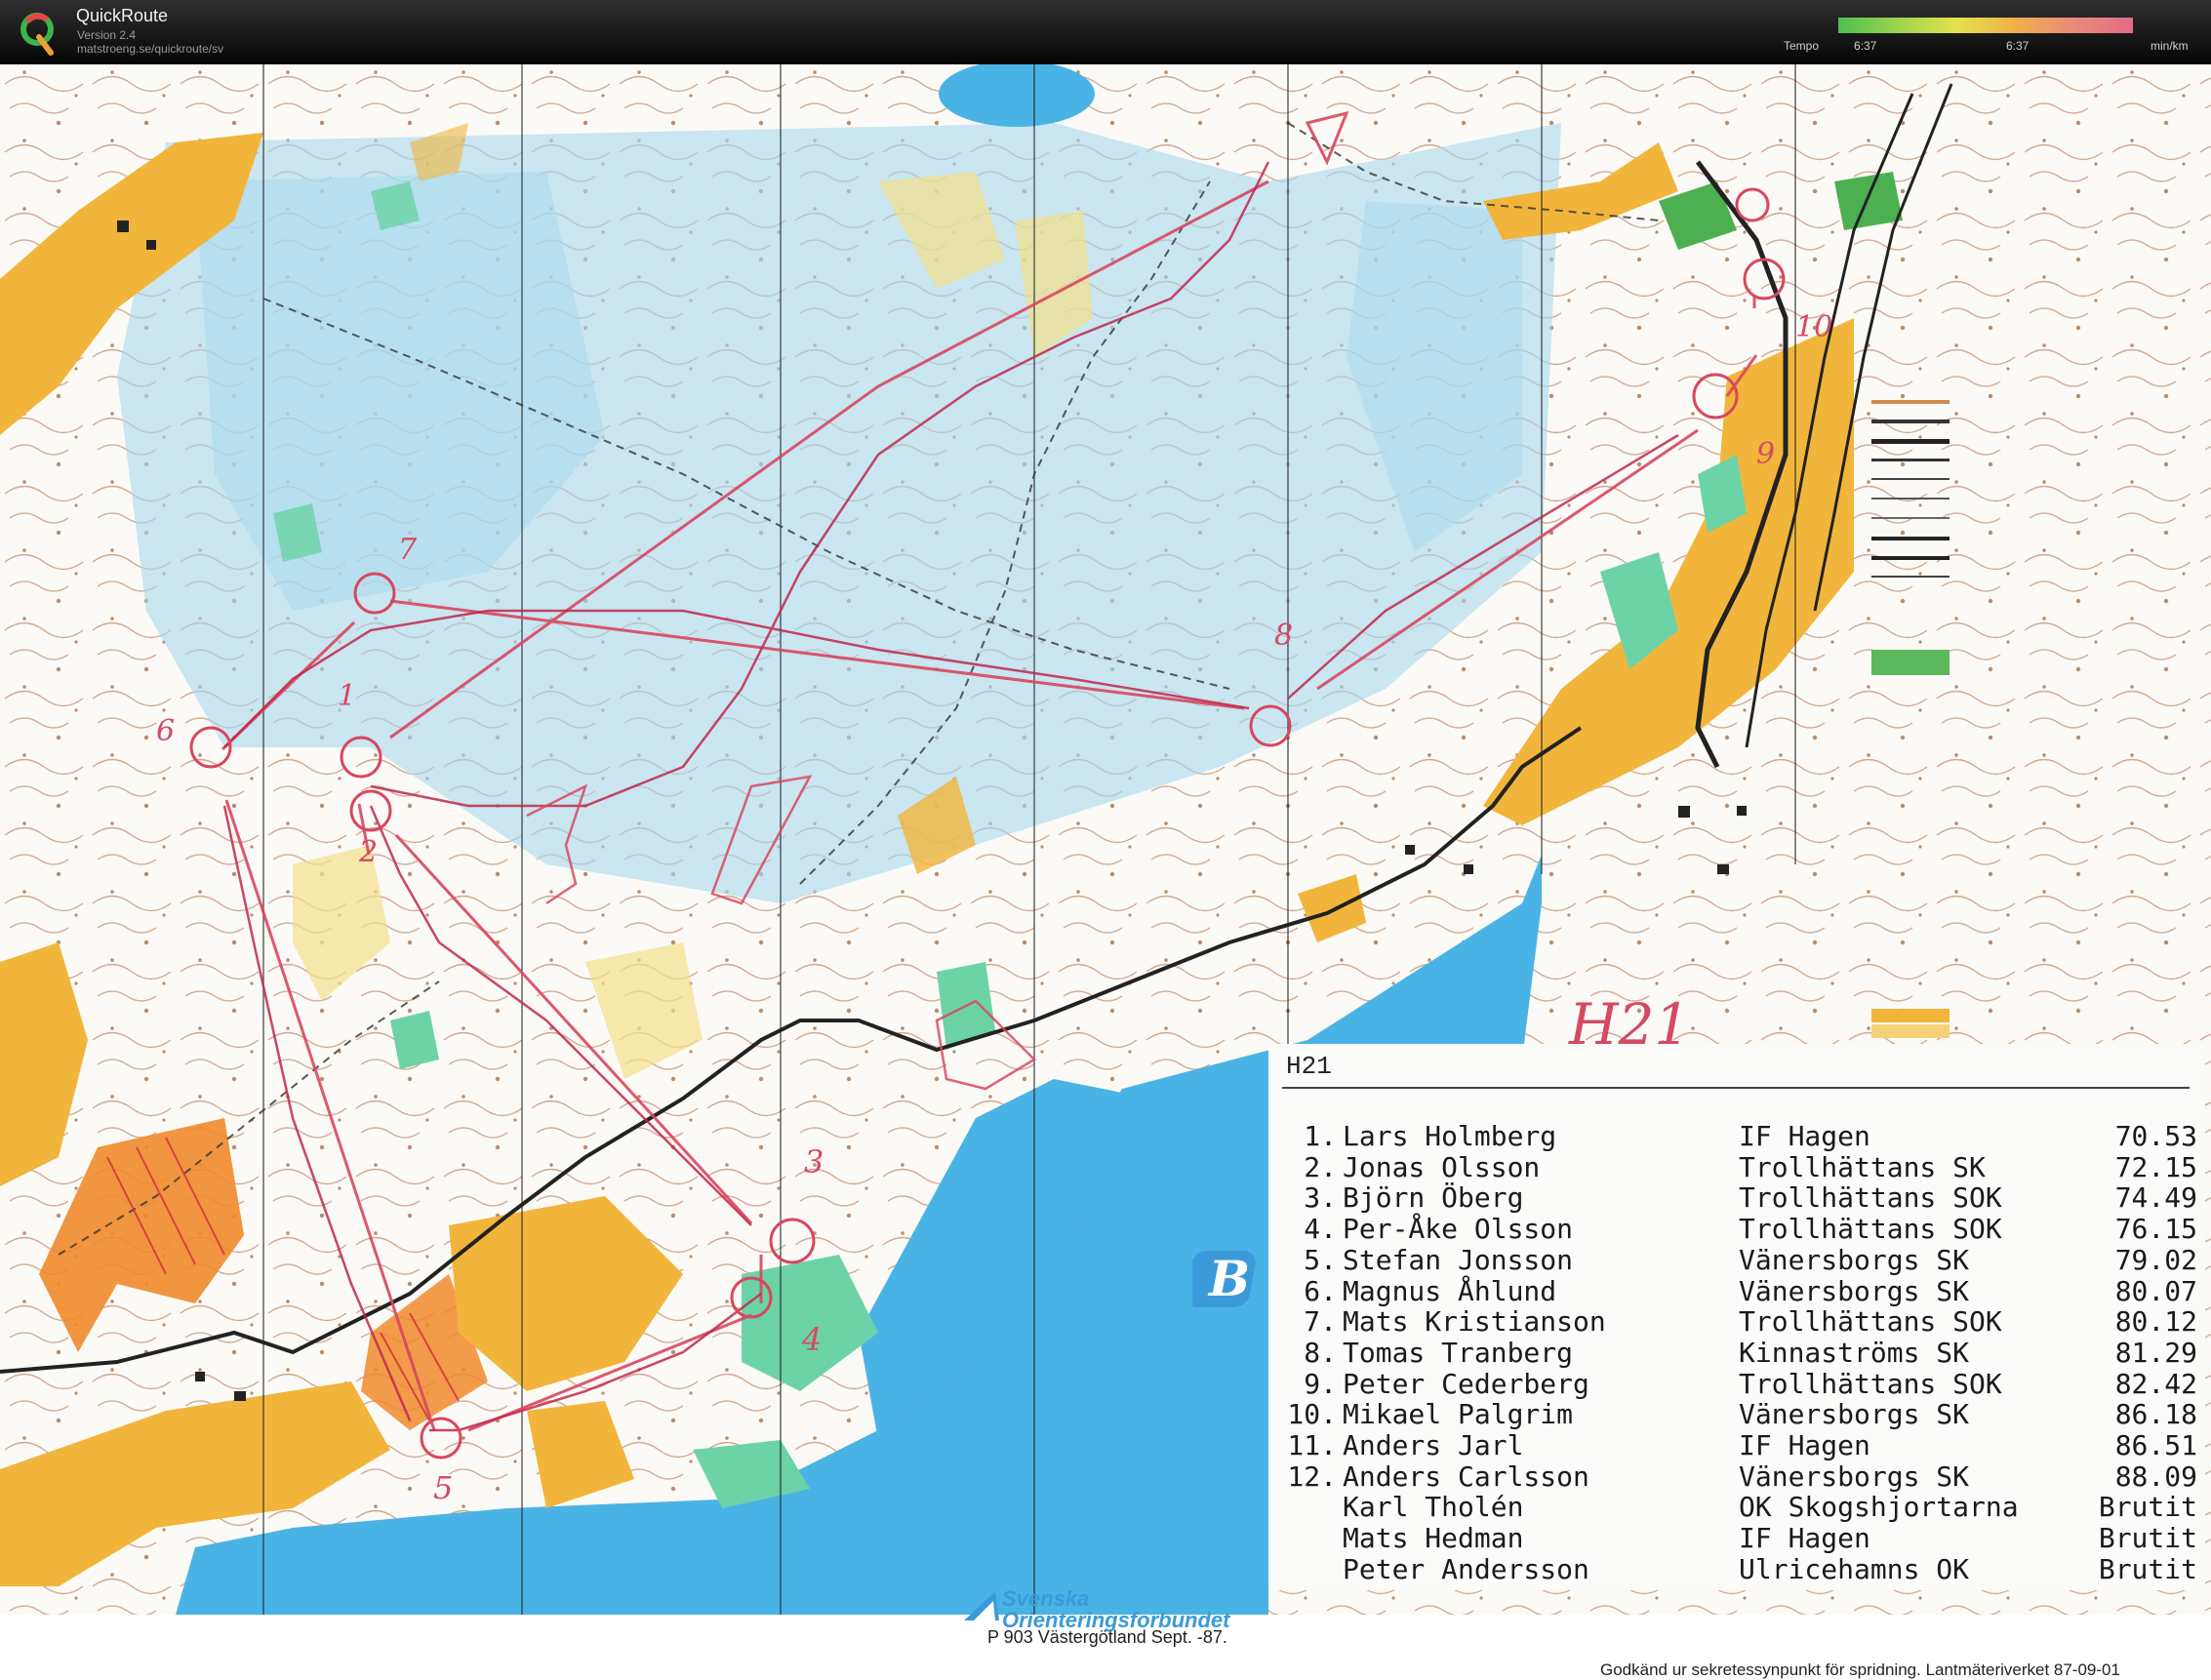 Image resolution: width=2211 pixels, height=1680 pixels. I want to click on result-name: Karl Tholén, so click(1433, 1507).